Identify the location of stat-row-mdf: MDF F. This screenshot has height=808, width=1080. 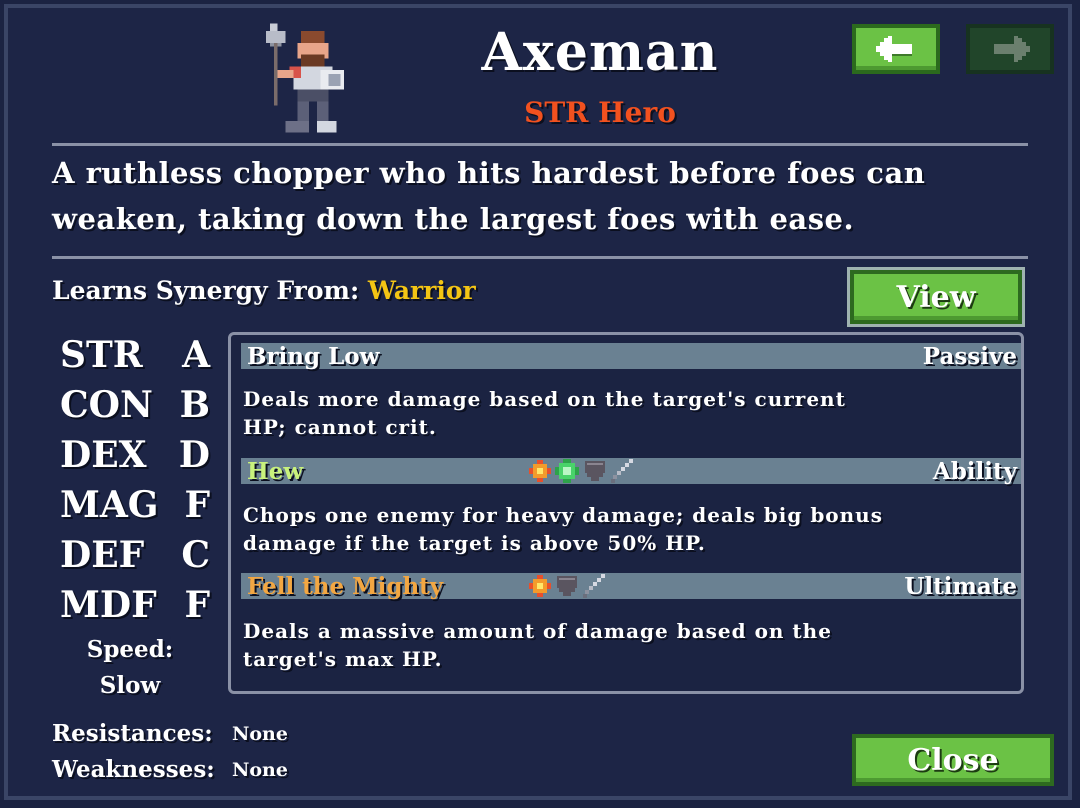
(135, 605).